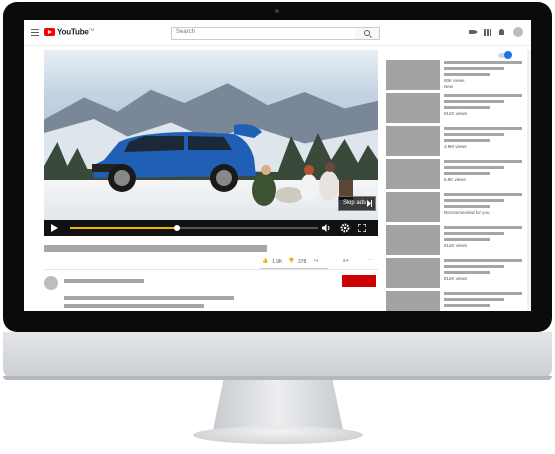 The image size is (555, 454). I want to click on recommendation-meta-line: 812K views, so click(456, 278).